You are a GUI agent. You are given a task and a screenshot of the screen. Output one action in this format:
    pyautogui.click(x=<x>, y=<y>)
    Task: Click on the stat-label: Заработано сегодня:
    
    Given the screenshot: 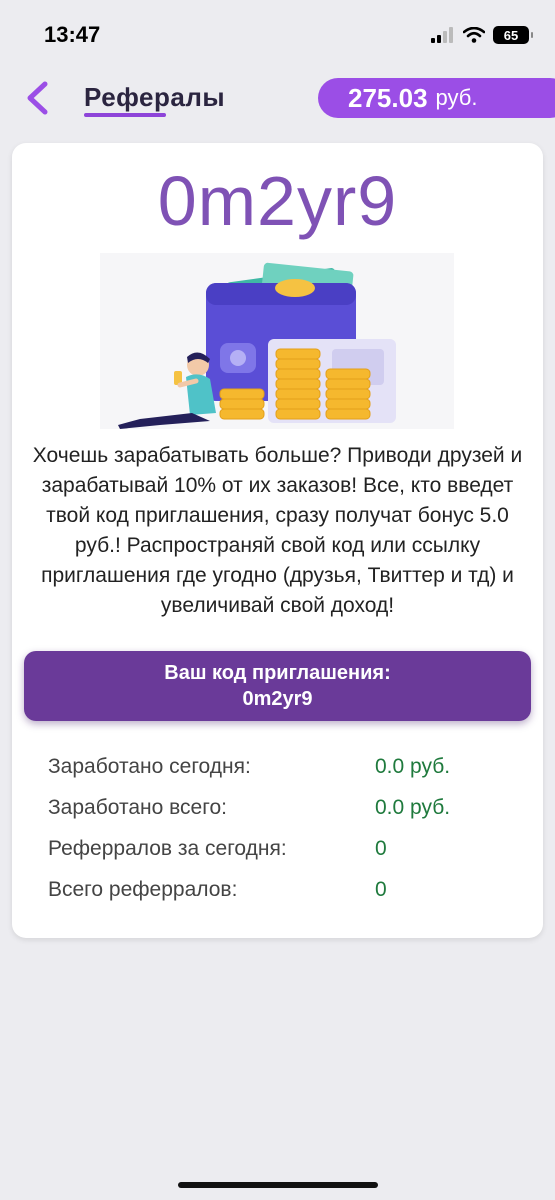 What is the action you would take?
    pyautogui.click(x=149, y=766)
    